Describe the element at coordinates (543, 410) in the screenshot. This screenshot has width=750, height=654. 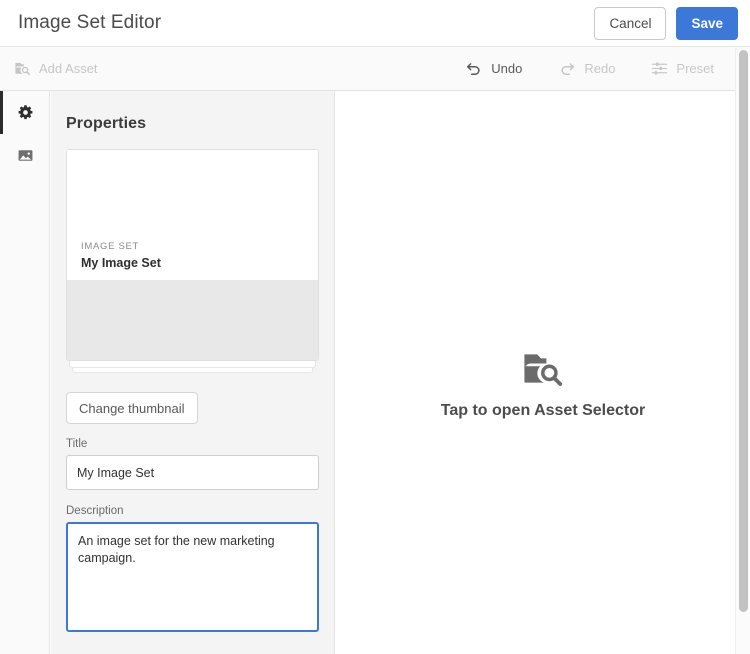
I see `asset-selector-label: Tap to open Asset Selector` at that location.